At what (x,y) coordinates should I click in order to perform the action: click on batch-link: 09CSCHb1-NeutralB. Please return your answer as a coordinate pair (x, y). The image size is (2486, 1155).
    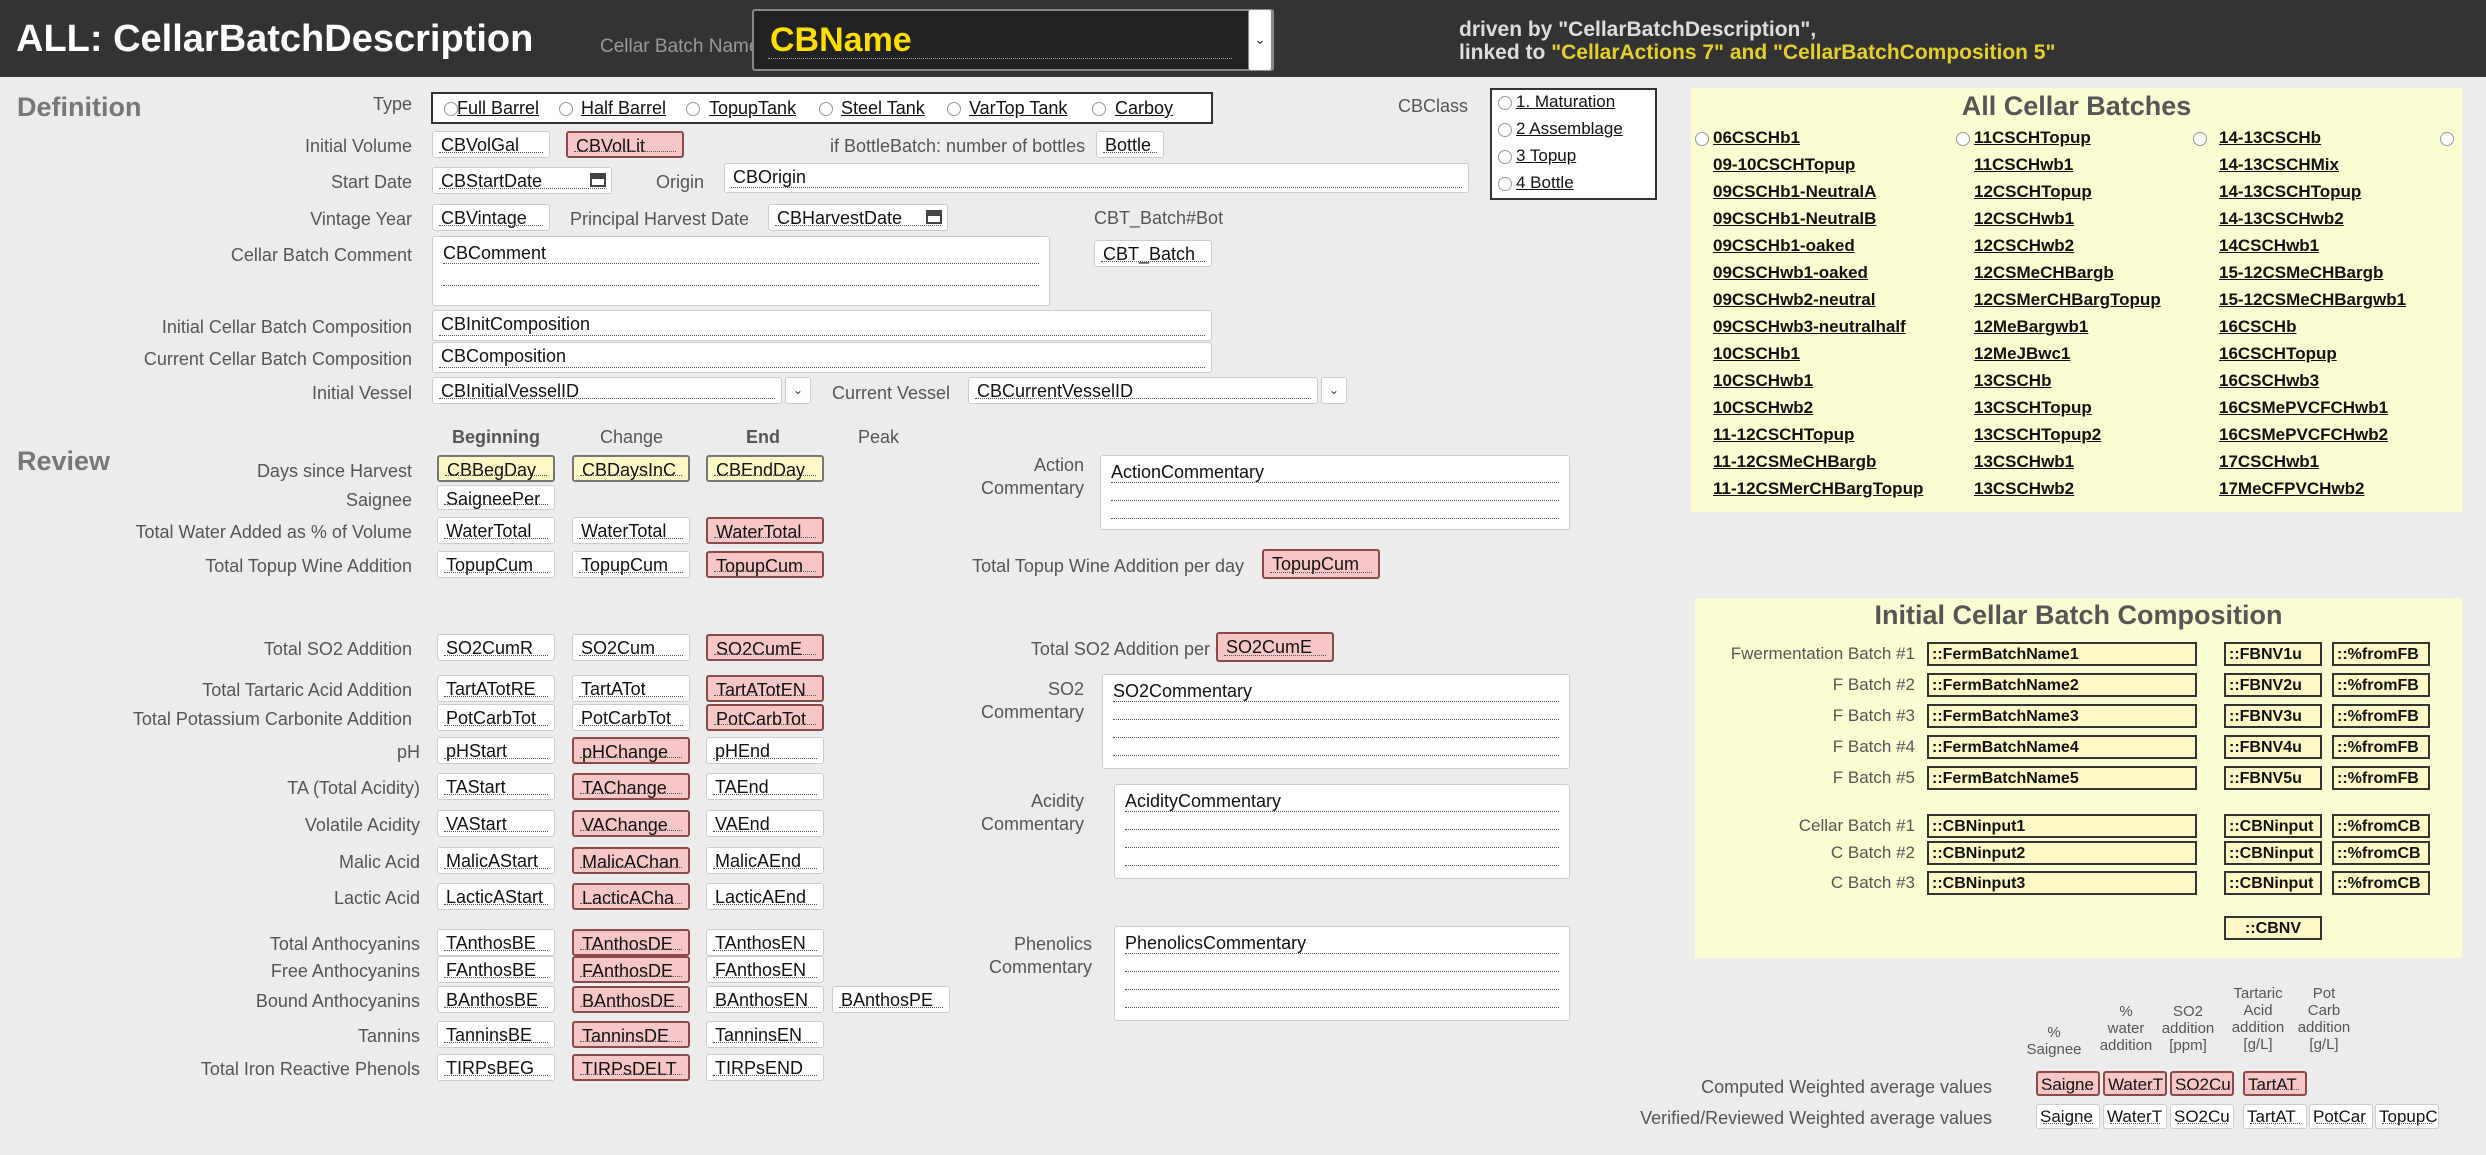
    Looking at the image, I should click on (1794, 219).